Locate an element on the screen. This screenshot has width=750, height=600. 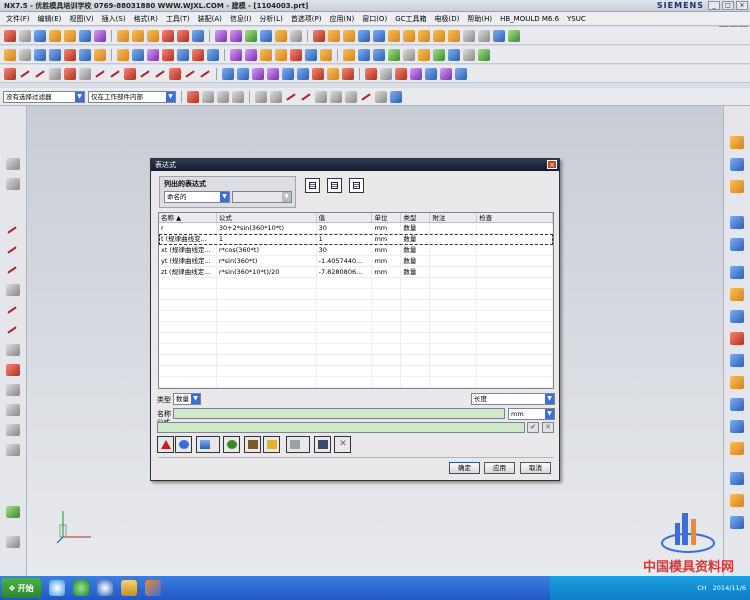
menu-gc-toolkit: GC工具箱 is located at coordinates (410, 19).